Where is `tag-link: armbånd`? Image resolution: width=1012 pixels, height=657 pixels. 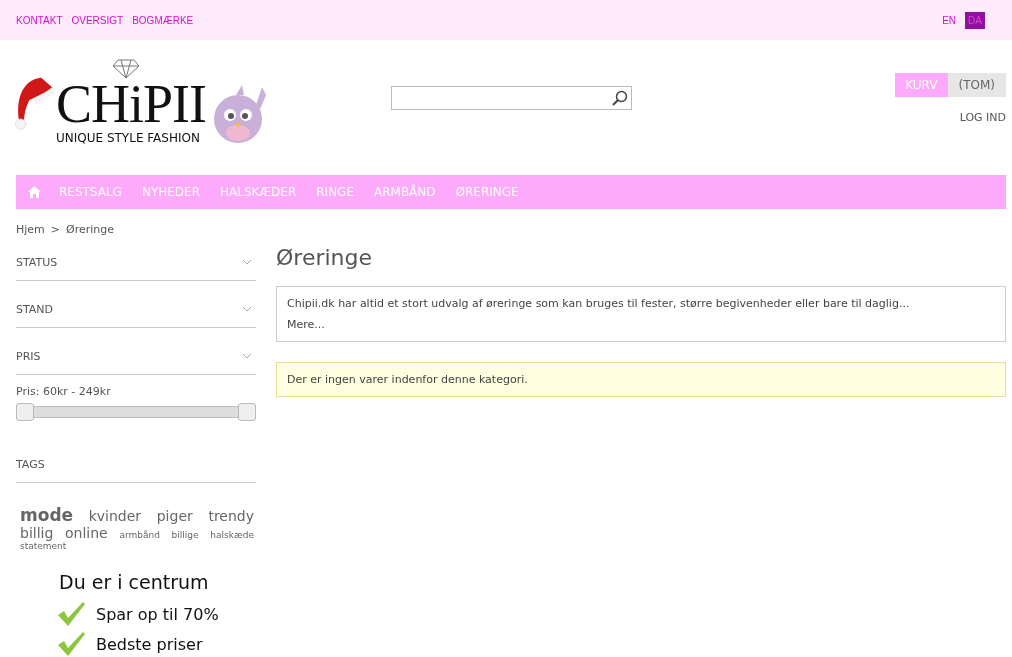 tag-link: armbånd is located at coordinates (139, 535).